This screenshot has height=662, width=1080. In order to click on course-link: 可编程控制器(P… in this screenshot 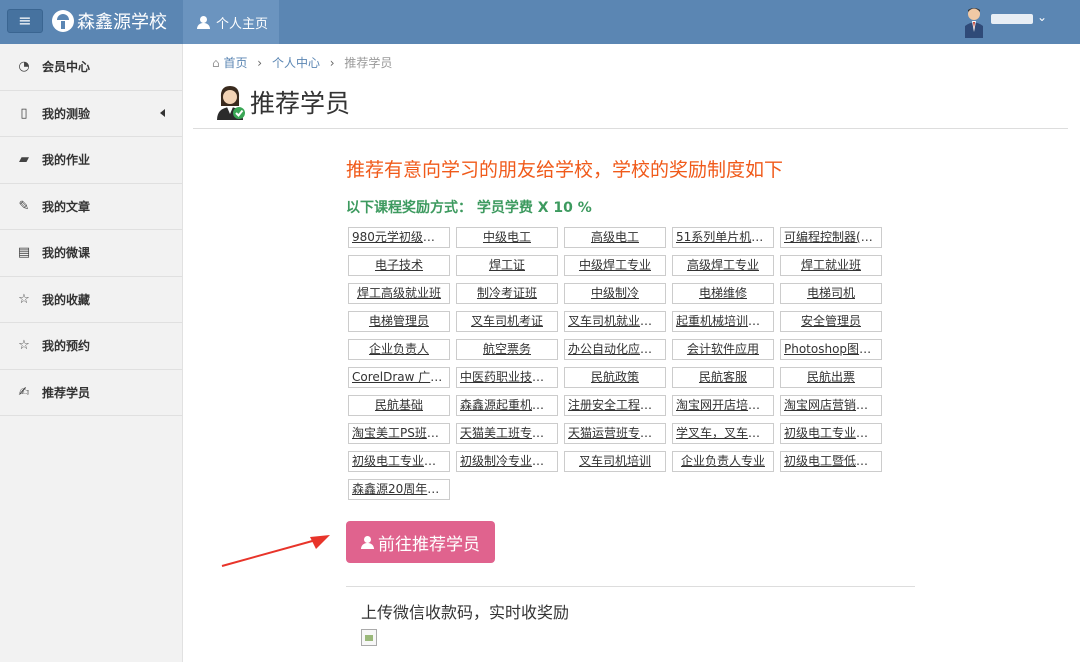, I will do `click(831, 237)`.